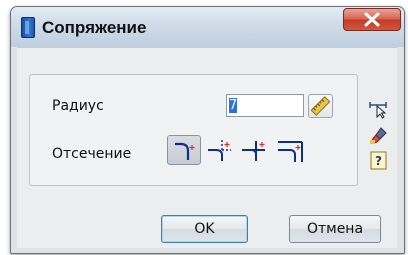 The height and width of the screenshot is (255, 408). I want to click on ruler-icon, so click(320, 106).